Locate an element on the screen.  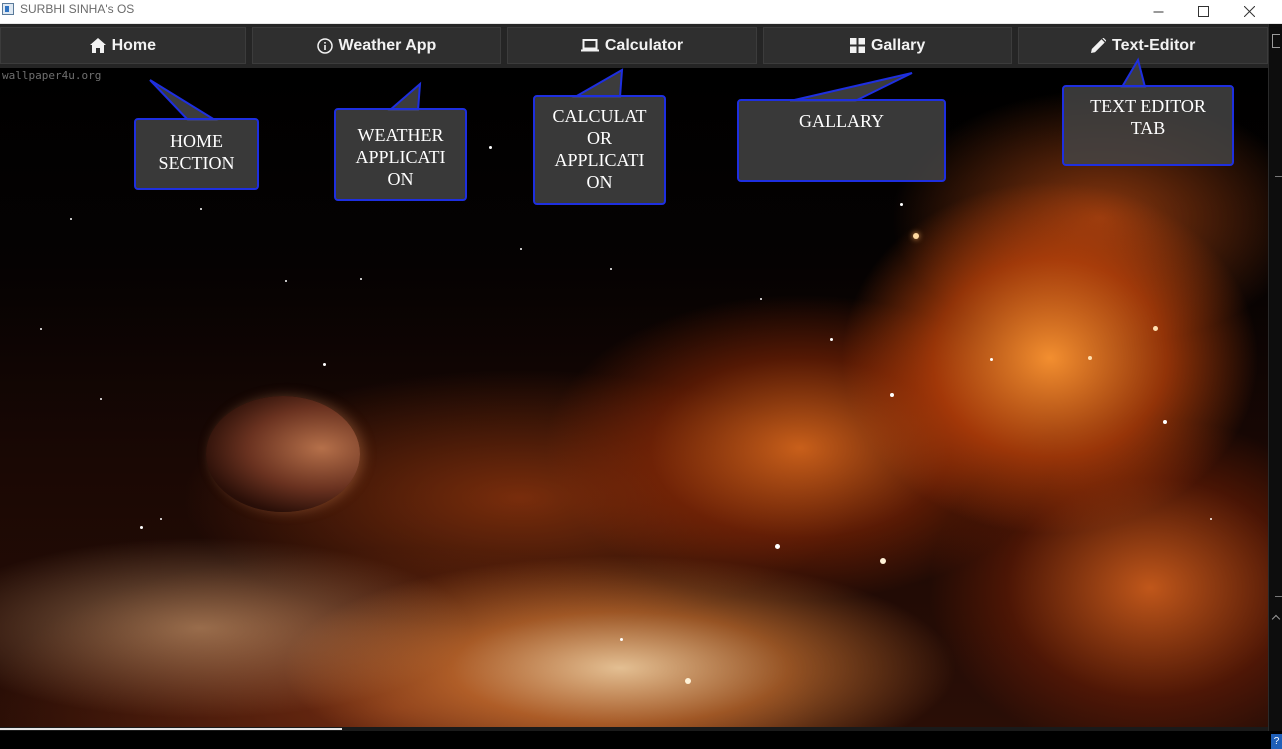
wallpaper-watermark: wallpaper4u.org is located at coordinates (52, 75).